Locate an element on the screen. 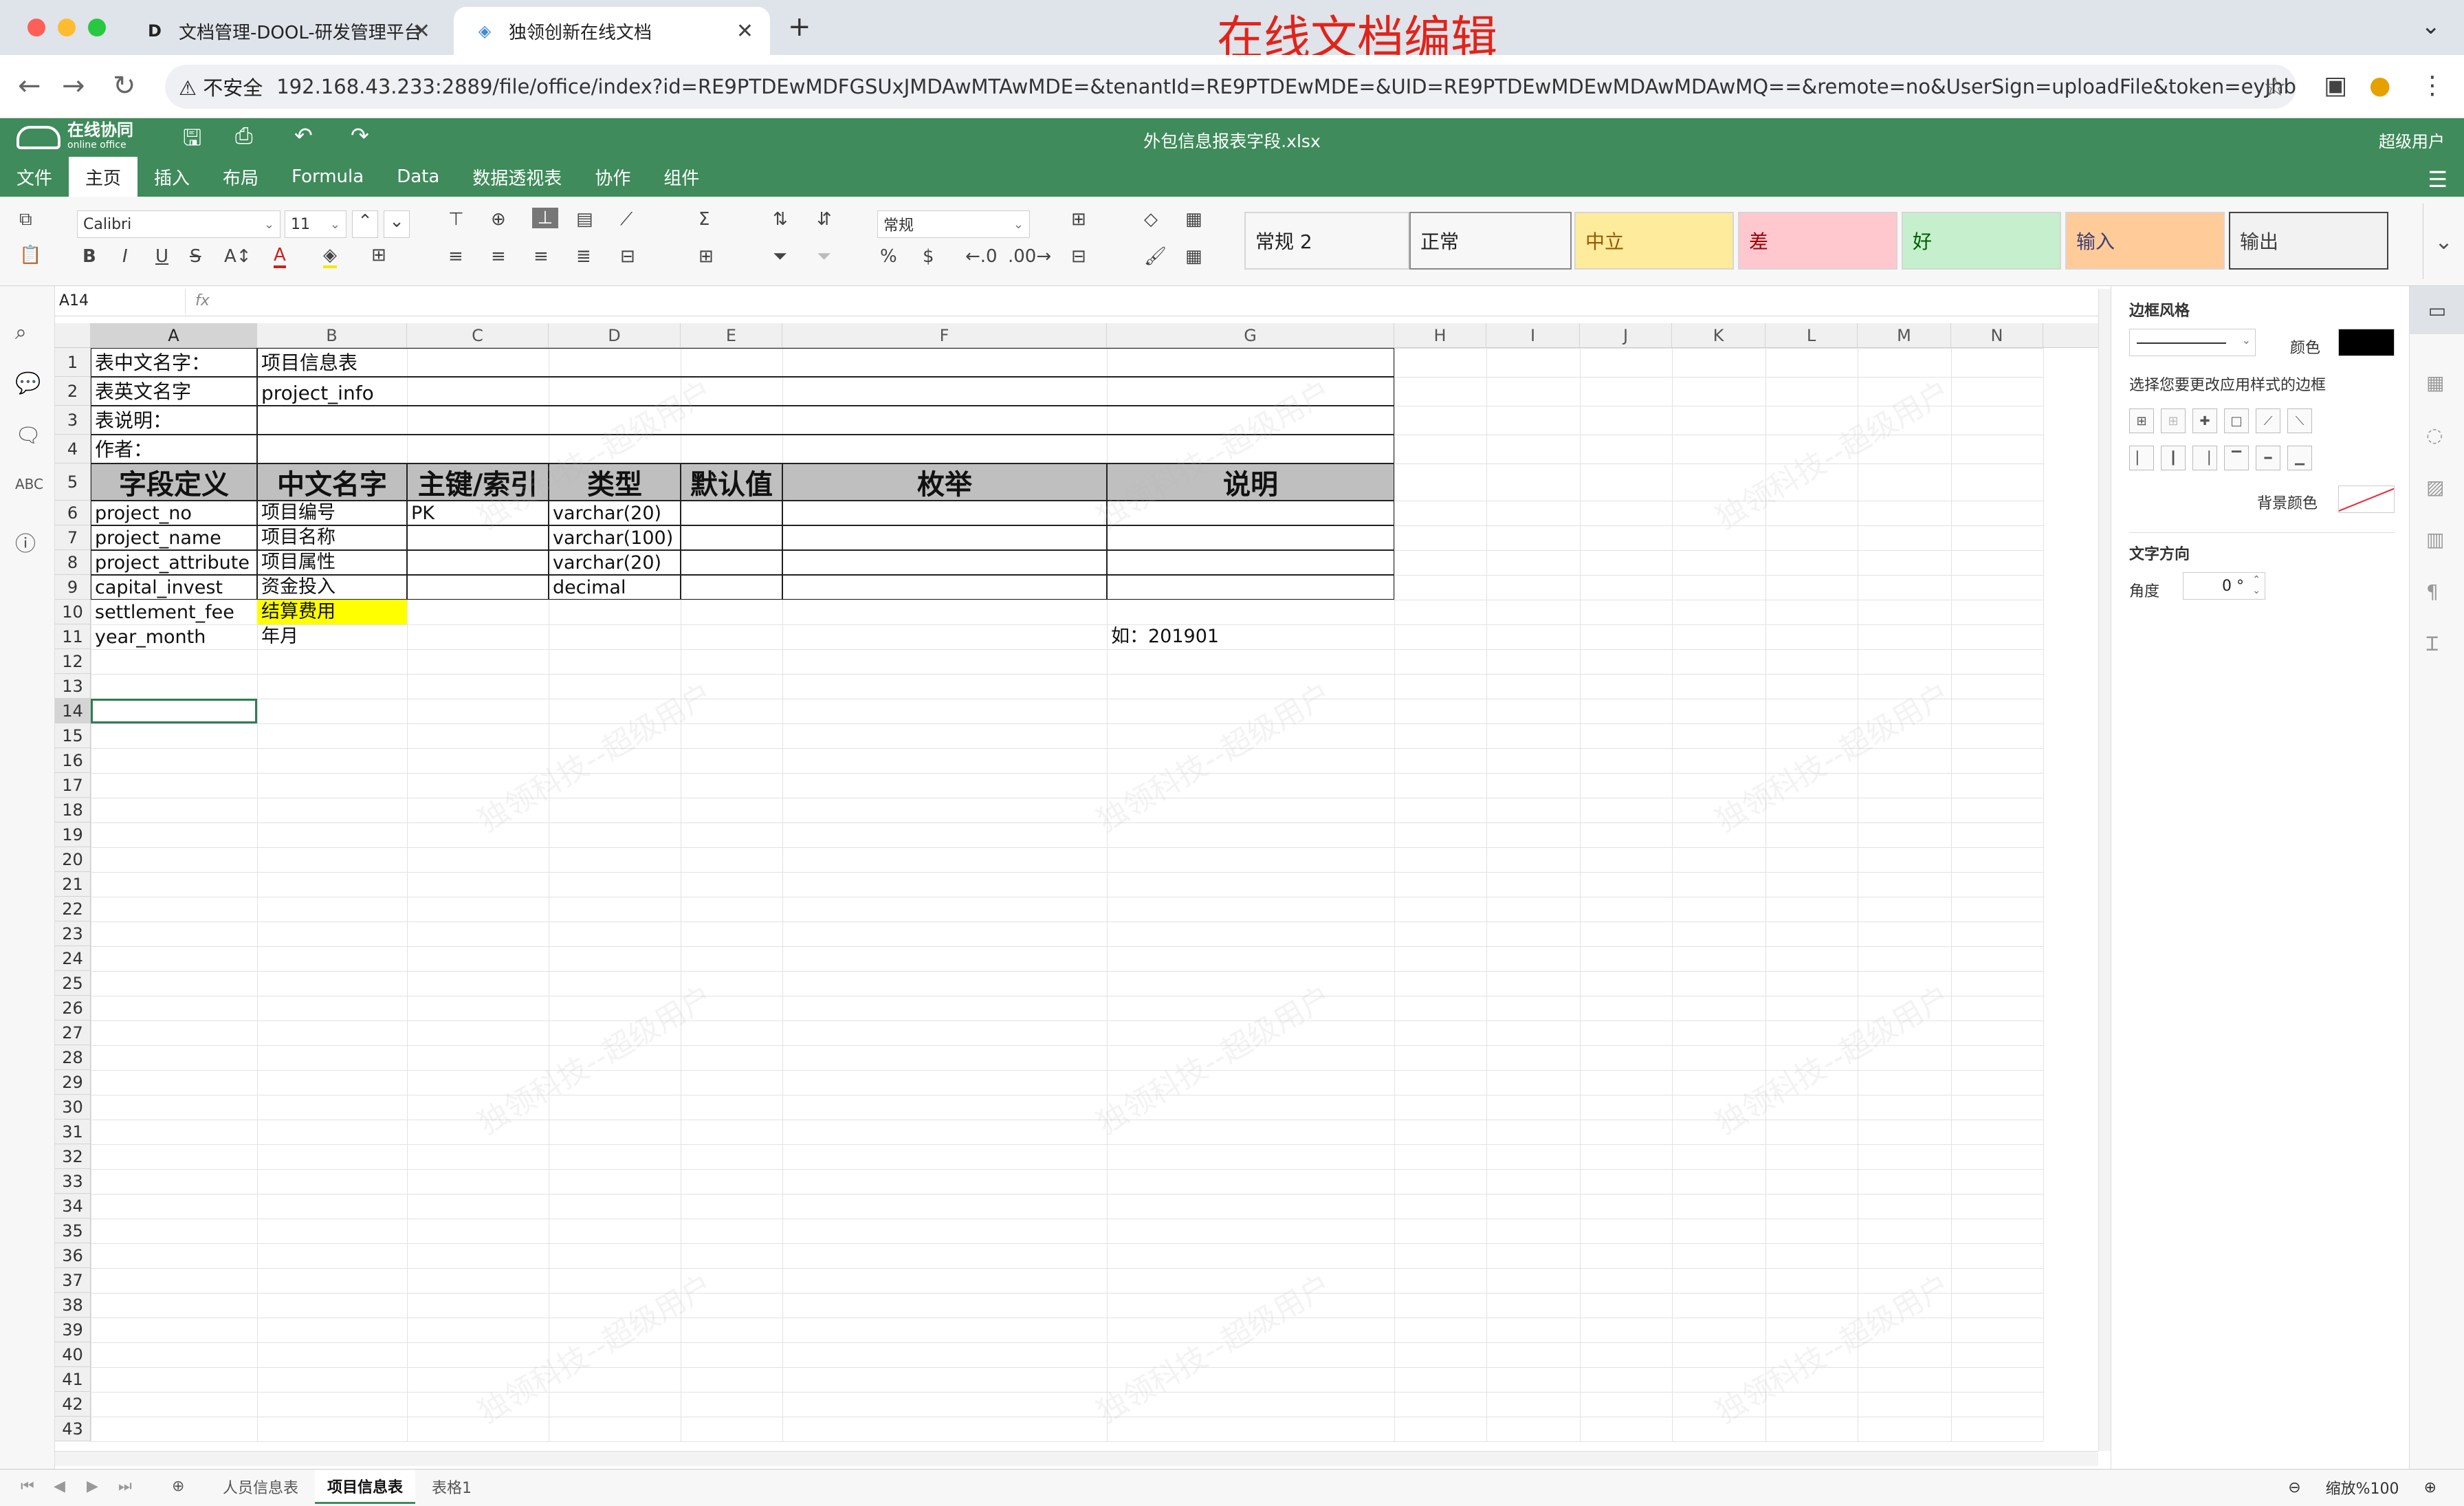  sheet-tab-staff: 人员信息表 is located at coordinates (260, 1487).